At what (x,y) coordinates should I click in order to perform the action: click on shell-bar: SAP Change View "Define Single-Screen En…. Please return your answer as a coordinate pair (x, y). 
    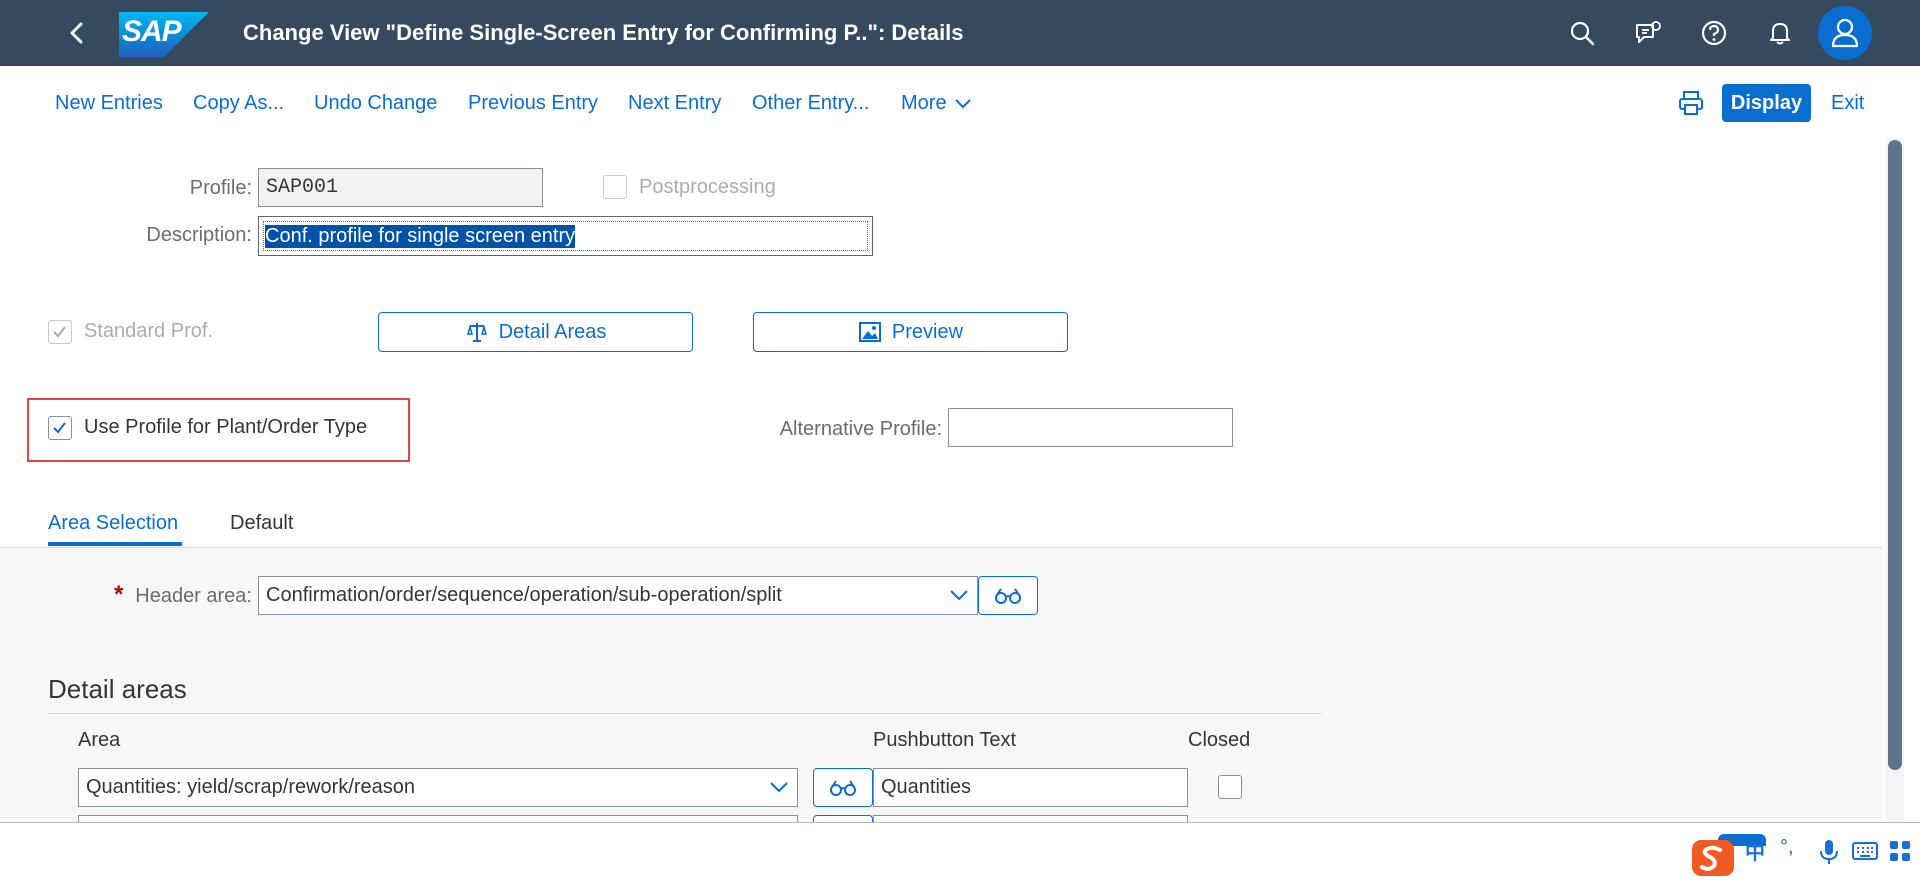
    Looking at the image, I should click on (960, 33).